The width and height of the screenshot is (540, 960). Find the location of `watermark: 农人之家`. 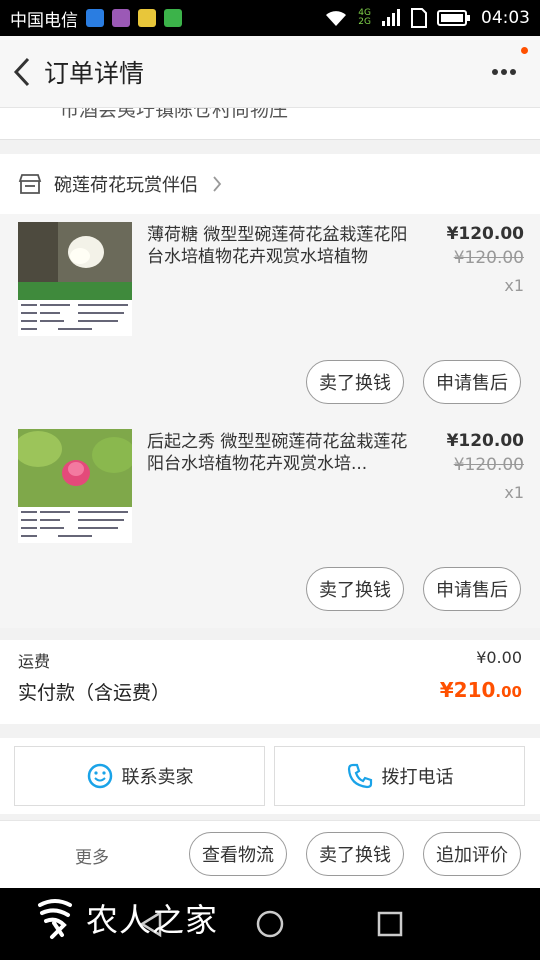

watermark: 农人之家 is located at coordinates (125, 918).